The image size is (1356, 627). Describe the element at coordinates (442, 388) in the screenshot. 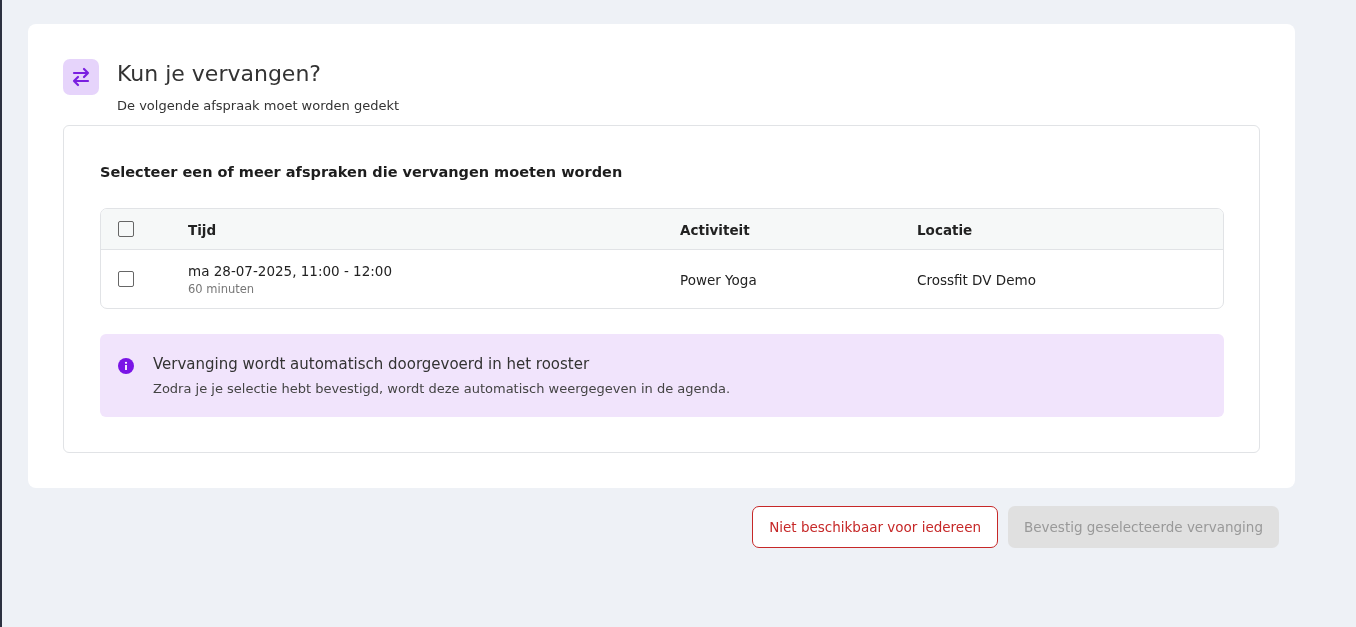

I see `banner-text: Zodra je je selectie hebt bevestigd, wordt deze automatisch weergegeven in de agenda.` at that location.